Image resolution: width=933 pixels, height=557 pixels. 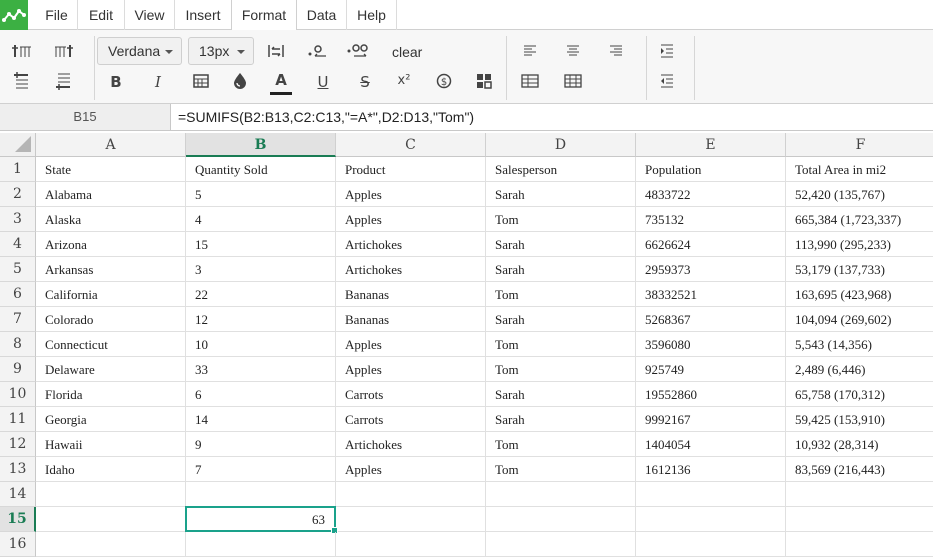 I want to click on cell-f2: 52,420 (135,767), so click(x=859, y=194).